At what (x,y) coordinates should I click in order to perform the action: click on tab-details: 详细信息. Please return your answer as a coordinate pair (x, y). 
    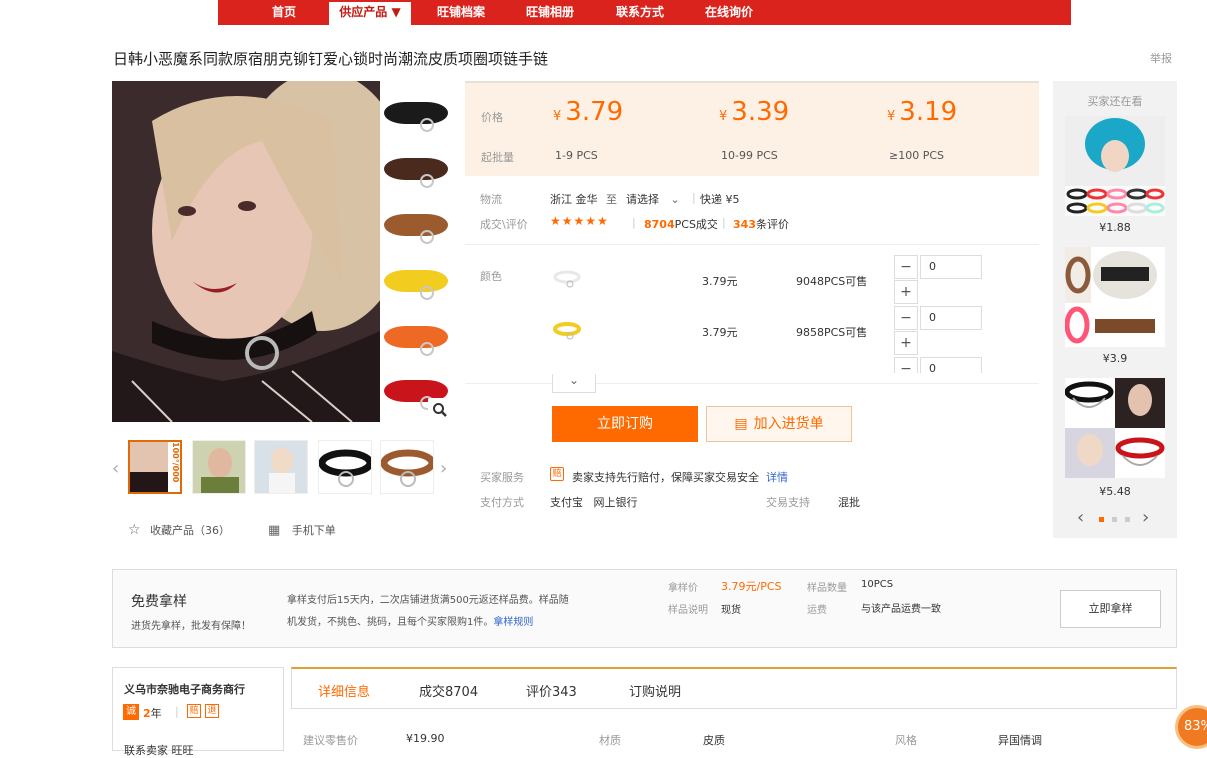
    Looking at the image, I should click on (344, 690).